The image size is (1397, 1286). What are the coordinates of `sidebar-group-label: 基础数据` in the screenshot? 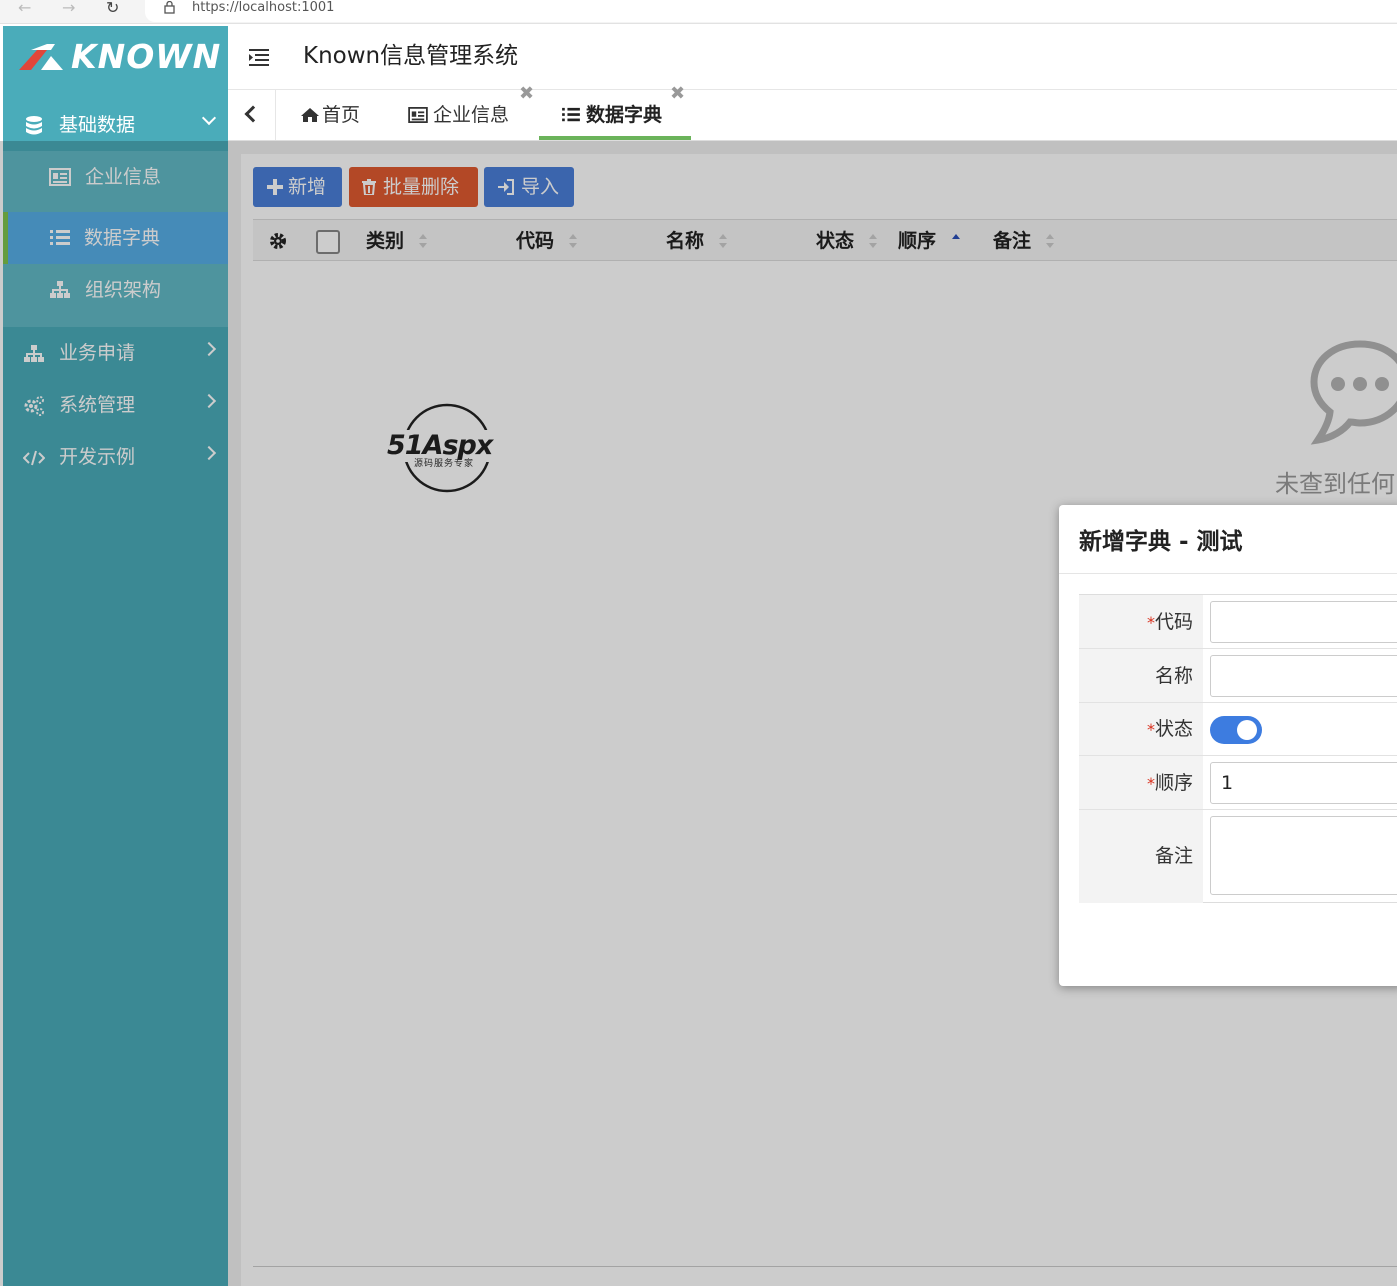 It's located at (97, 125).